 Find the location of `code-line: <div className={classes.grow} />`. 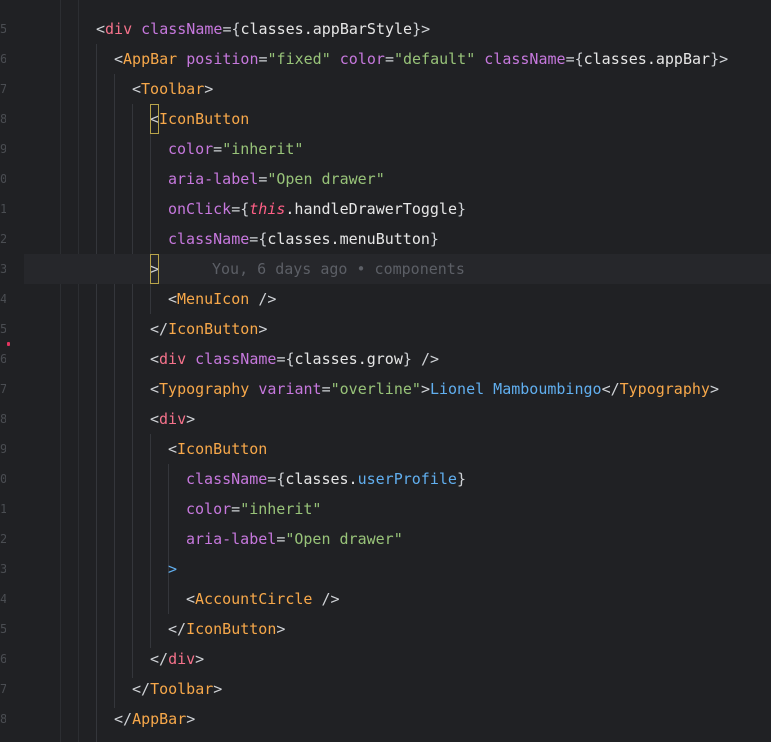

code-line: <div className={classes.grow} /> is located at coordinates (385, 359).